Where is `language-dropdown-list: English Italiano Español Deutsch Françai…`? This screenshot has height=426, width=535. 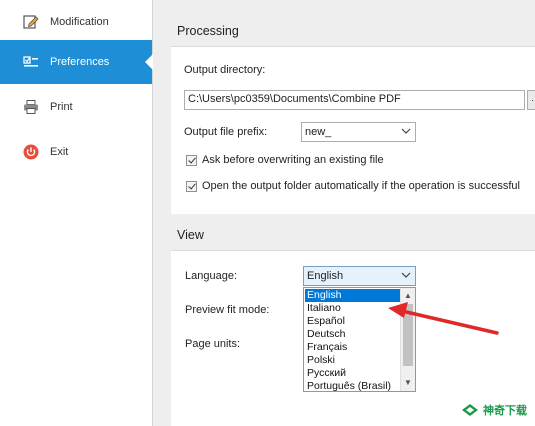 language-dropdown-list: English Italiano Español Deutsch Françai… is located at coordinates (359, 339).